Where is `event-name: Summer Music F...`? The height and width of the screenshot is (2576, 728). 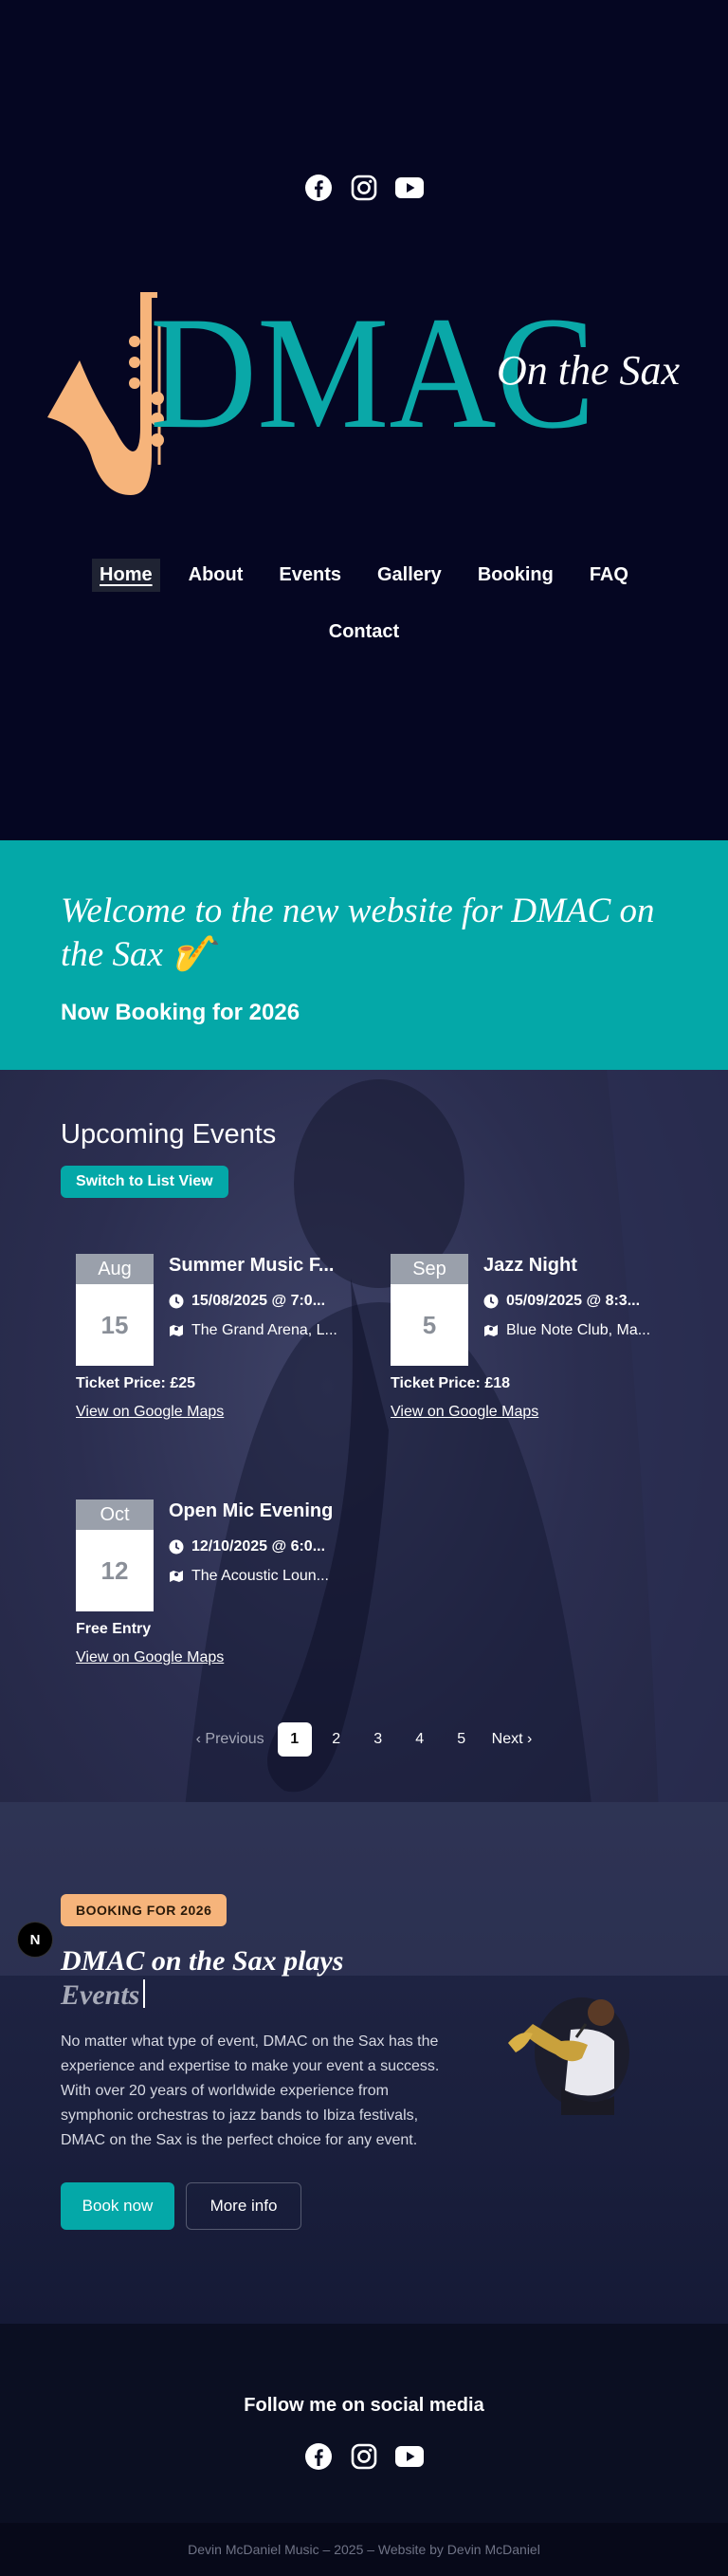
event-name: Summer Music F... is located at coordinates (252, 1265).